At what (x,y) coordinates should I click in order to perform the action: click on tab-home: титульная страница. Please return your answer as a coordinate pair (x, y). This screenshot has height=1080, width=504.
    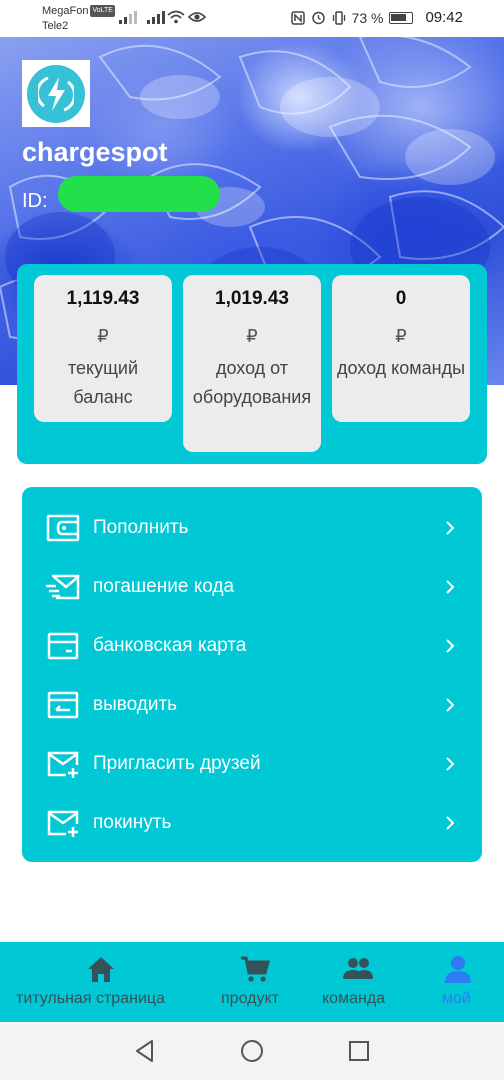
    Looking at the image, I should click on (101, 982).